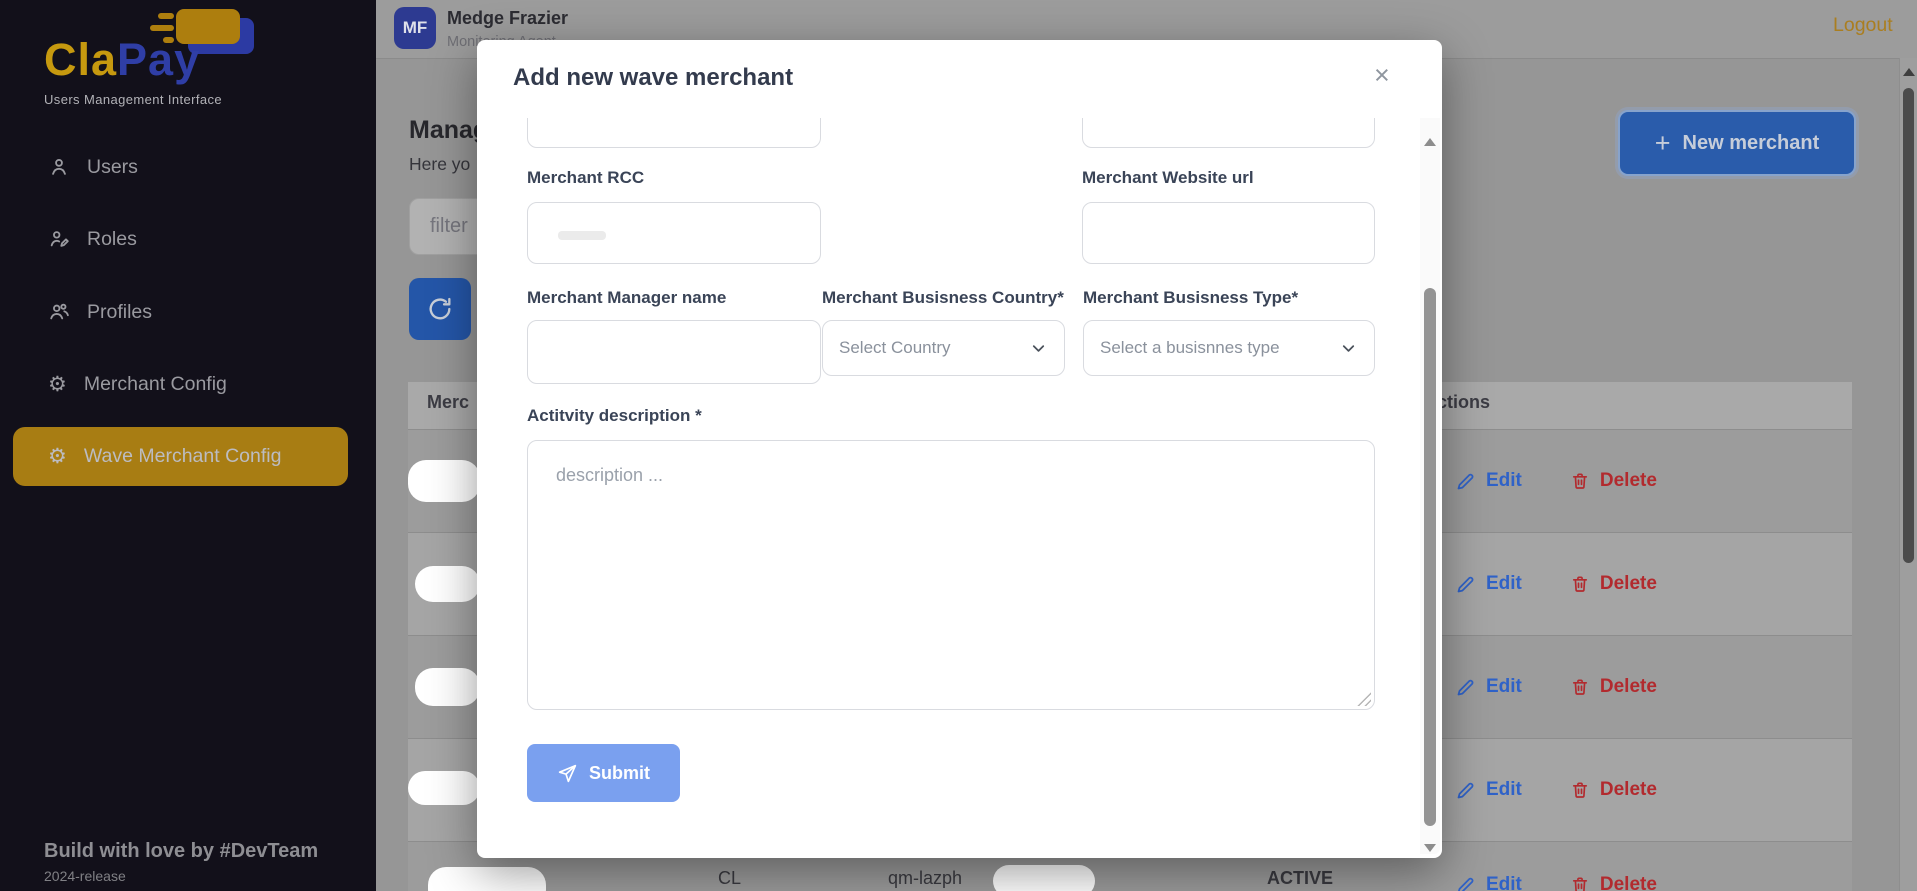  I want to click on new-merchant-button: + New merchant, so click(1737, 143).